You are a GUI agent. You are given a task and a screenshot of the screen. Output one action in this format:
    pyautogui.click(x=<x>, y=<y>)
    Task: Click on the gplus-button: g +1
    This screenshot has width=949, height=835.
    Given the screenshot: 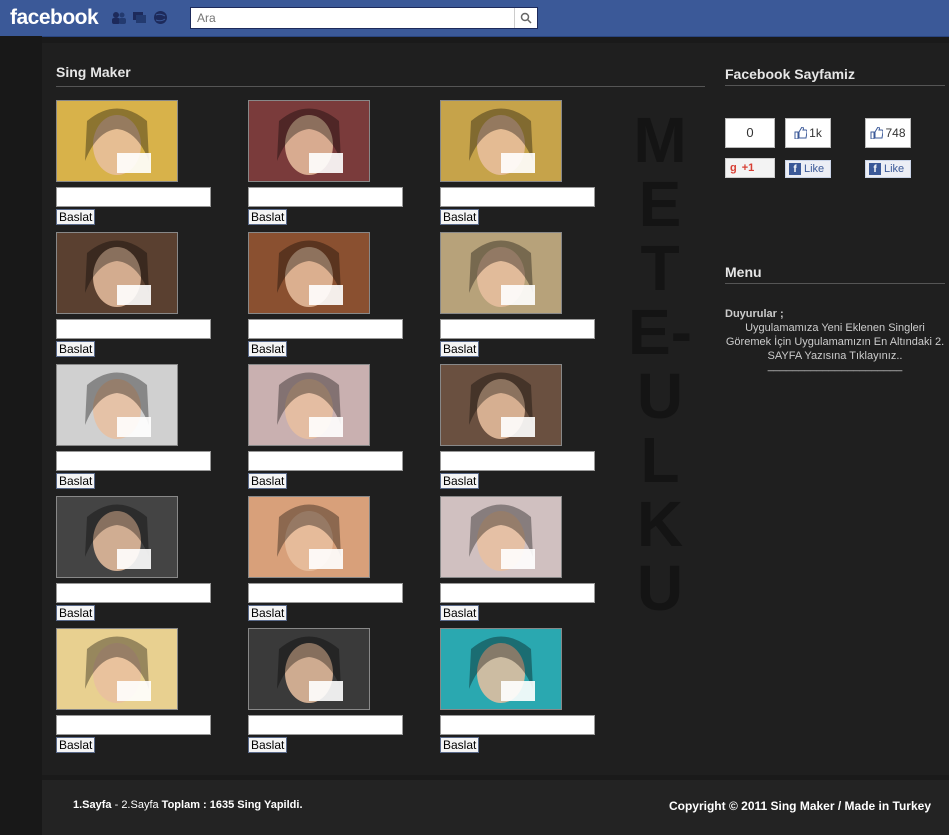 What is the action you would take?
    pyautogui.click(x=750, y=168)
    